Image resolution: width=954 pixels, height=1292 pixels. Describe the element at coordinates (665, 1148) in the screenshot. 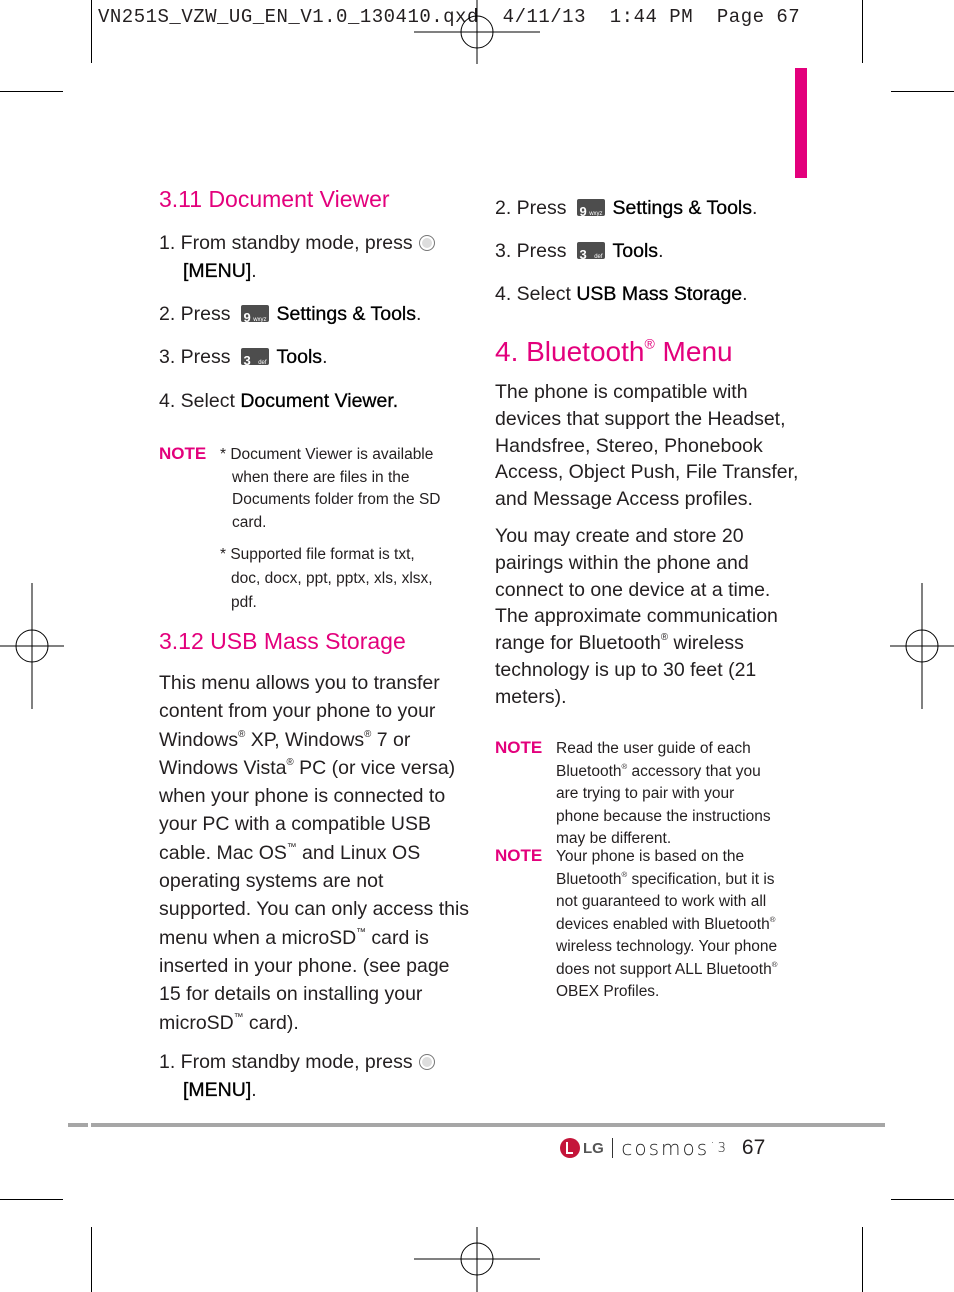

I see `product-text: cosmos` at that location.